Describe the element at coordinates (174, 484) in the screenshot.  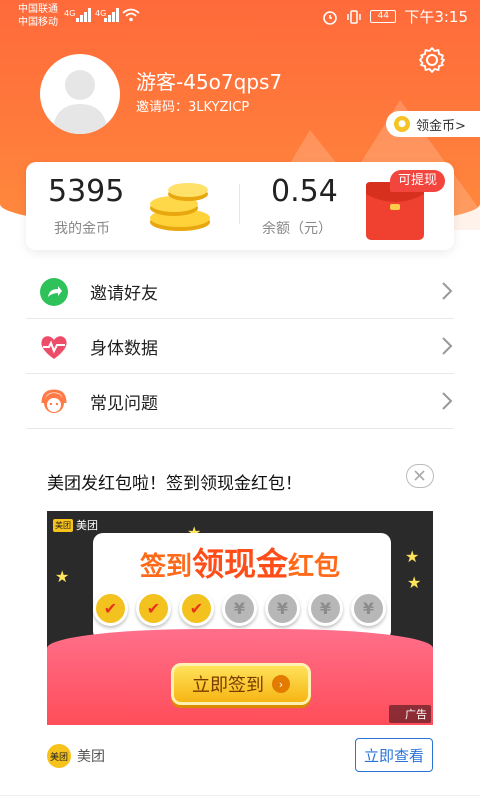
I see `ad-title: 美团发红包啦！签到领现金红包！` at that location.